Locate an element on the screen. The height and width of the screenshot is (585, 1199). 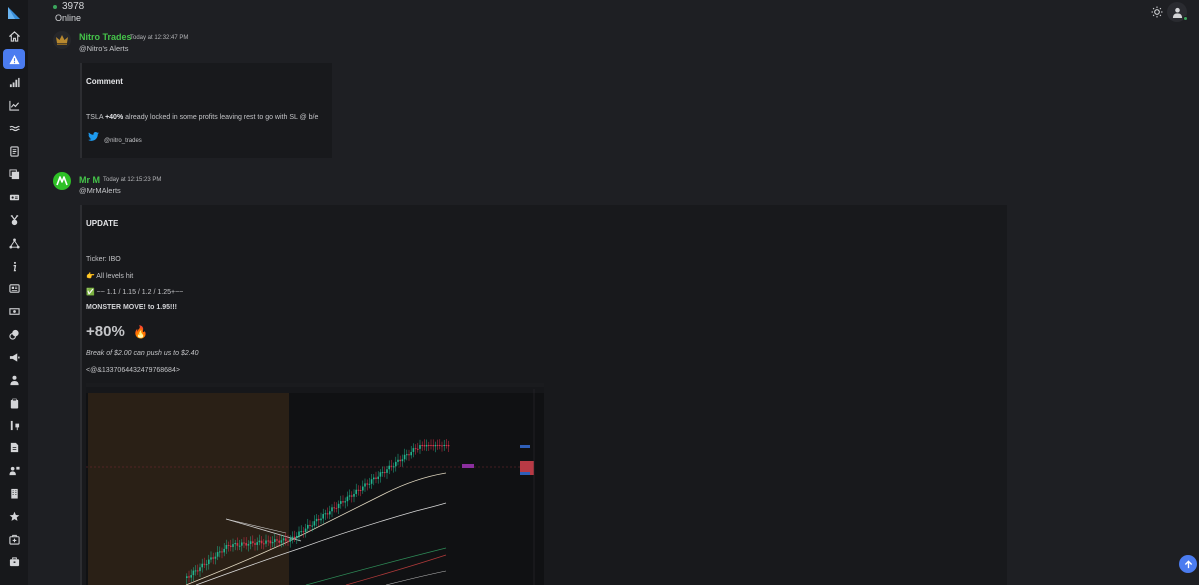
logo-icon is located at coordinates (14, 13).